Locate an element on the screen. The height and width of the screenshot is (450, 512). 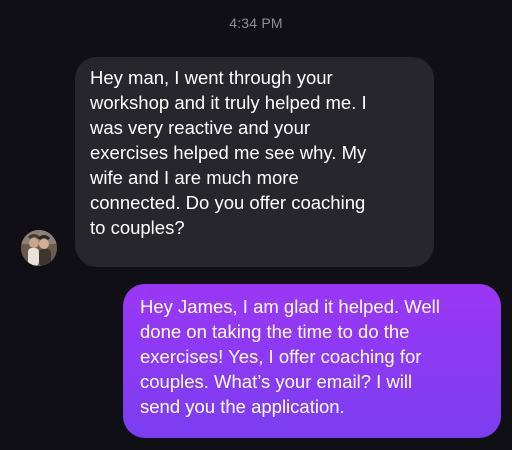
message-timestamp: 4:34 PM is located at coordinates (256, 23).